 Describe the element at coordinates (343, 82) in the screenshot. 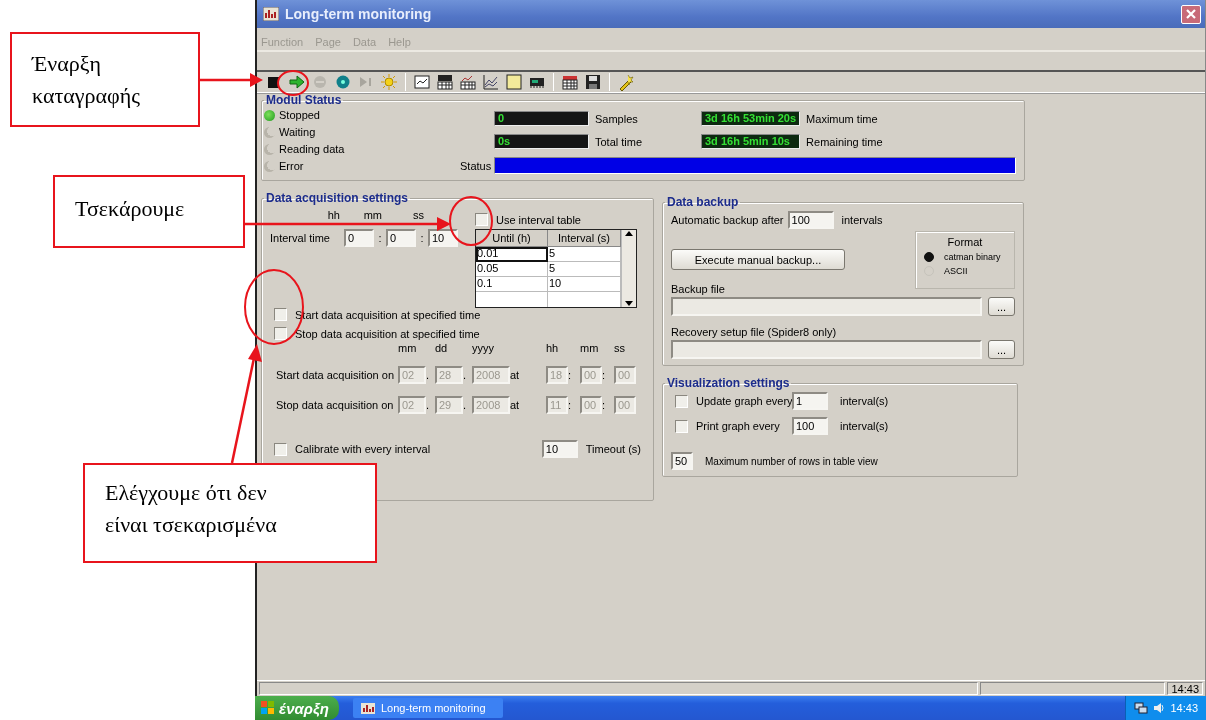

I see `circle-icon` at that location.